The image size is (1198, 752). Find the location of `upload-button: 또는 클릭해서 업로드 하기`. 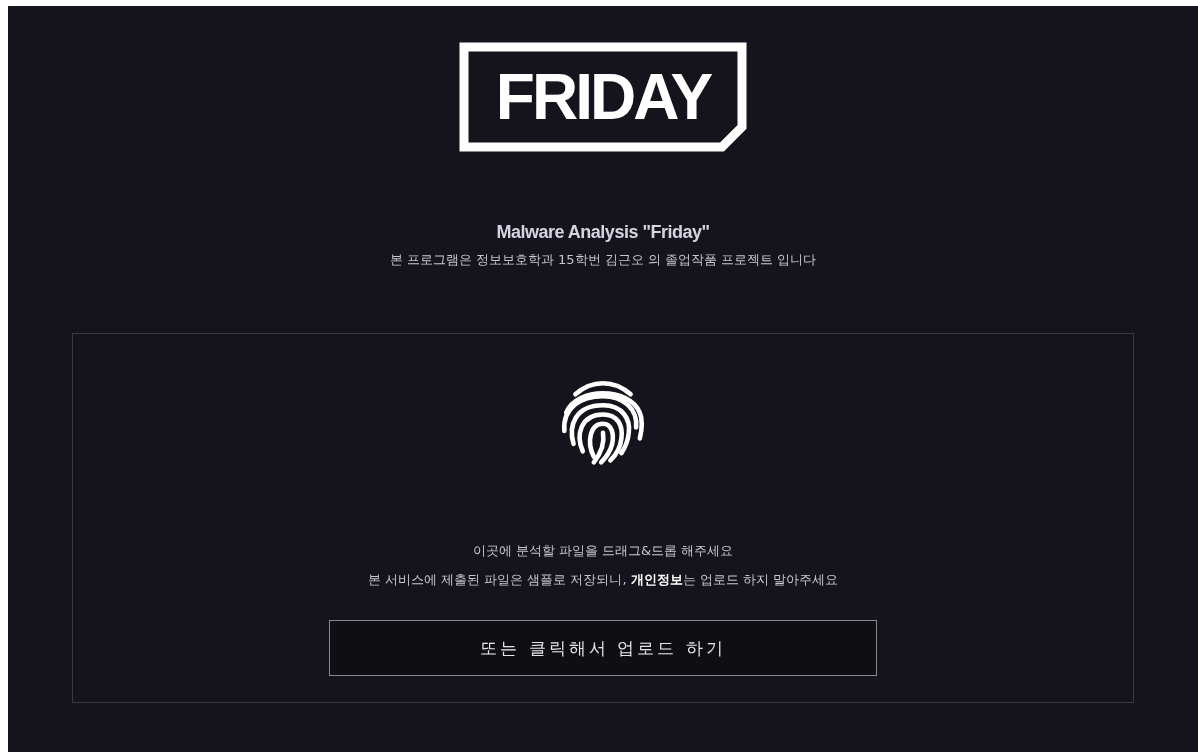

upload-button: 또는 클릭해서 업로드 하기 is located at coordinates (603, 648).